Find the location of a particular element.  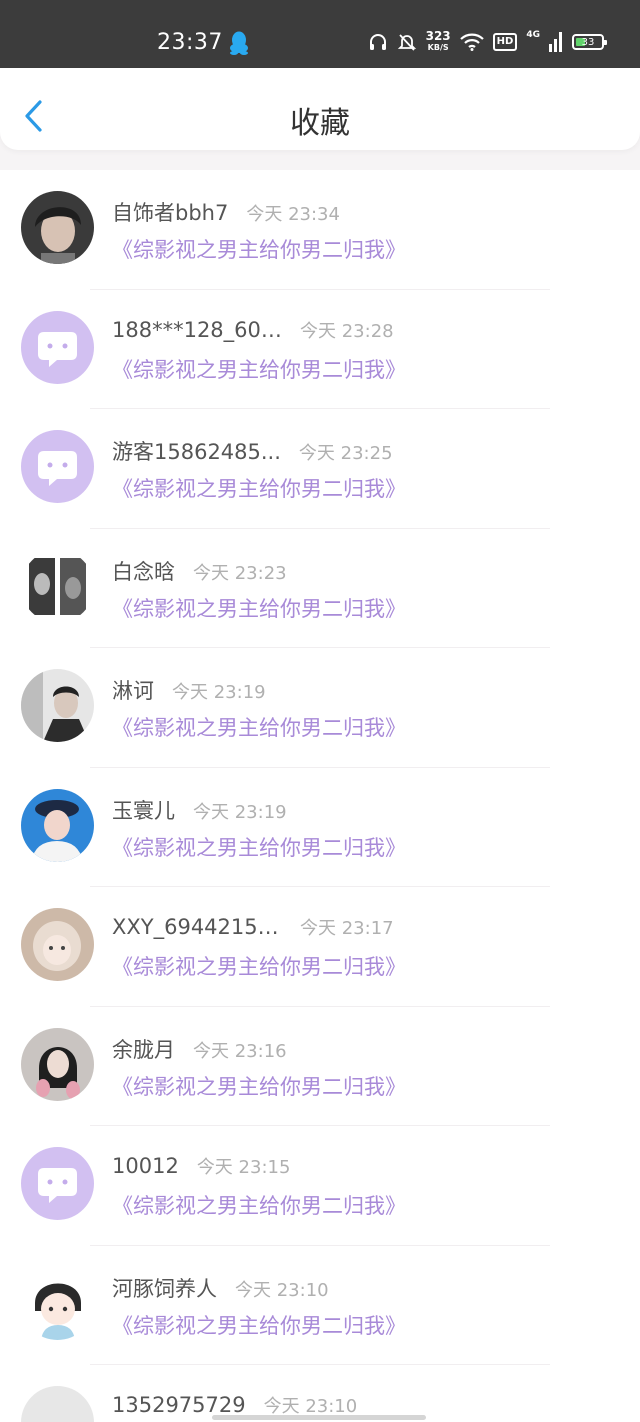

list-item: 白念晗 今天 23:23 《综影视之男主给你男二归我》 is located at coordinates (320, 589).